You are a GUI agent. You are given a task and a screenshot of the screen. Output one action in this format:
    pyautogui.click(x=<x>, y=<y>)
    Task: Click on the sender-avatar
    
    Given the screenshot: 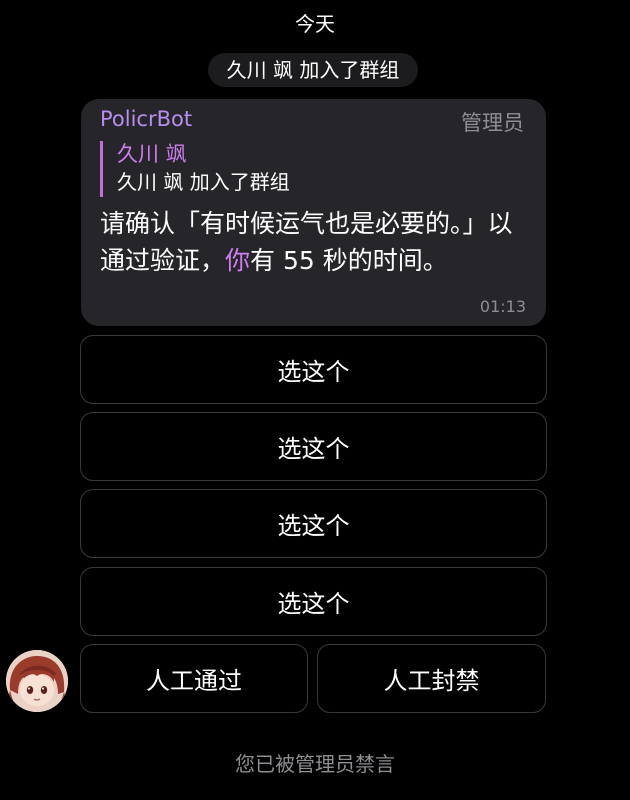 What is the action you would take?
    pyautogui.click(x=37, y=681)
    